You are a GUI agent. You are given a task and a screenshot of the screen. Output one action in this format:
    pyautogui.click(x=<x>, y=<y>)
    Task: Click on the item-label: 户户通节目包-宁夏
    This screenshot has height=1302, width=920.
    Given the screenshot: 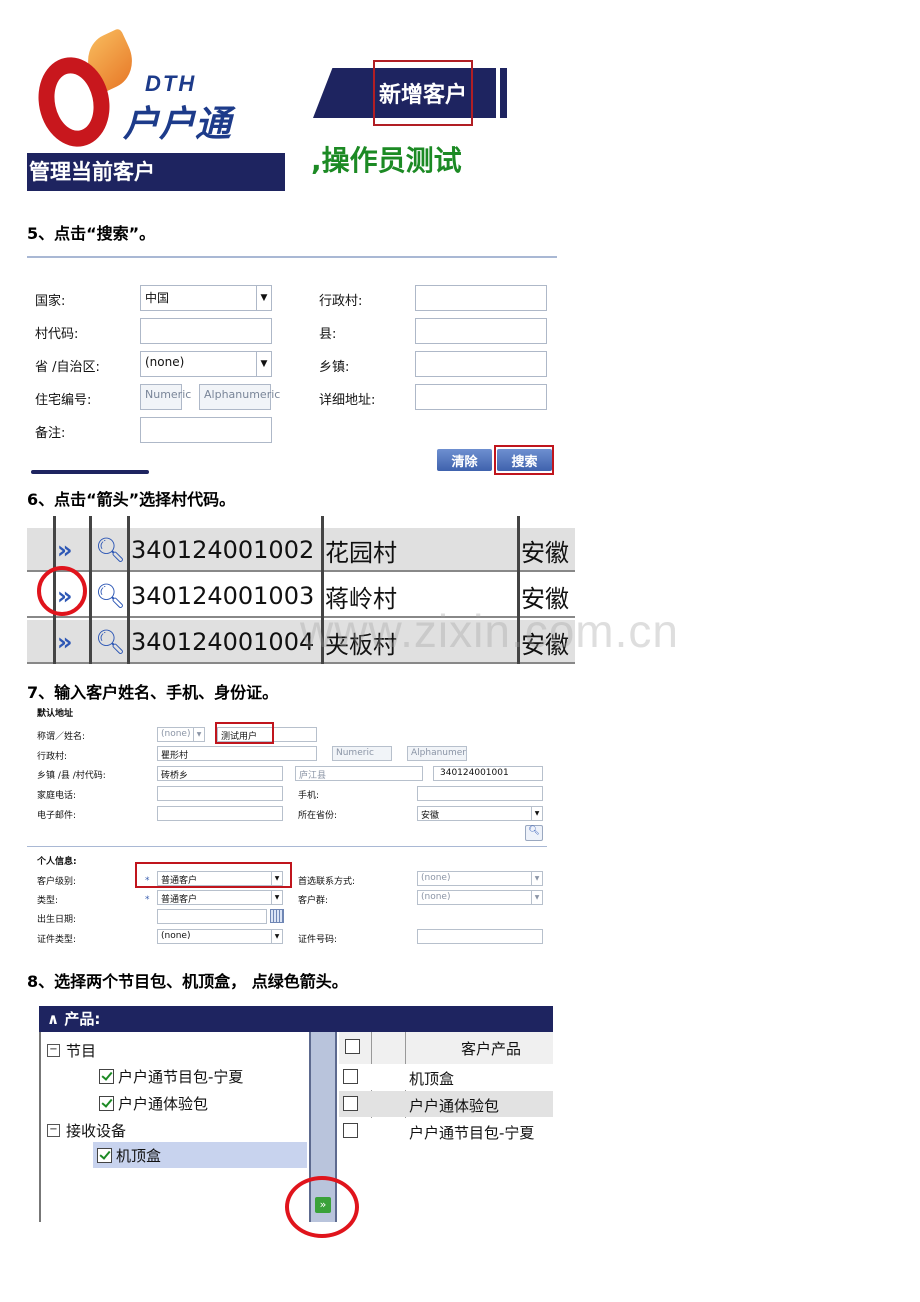 What is the action you would take?
    pyautogui.click(x=181, y=1077)
    